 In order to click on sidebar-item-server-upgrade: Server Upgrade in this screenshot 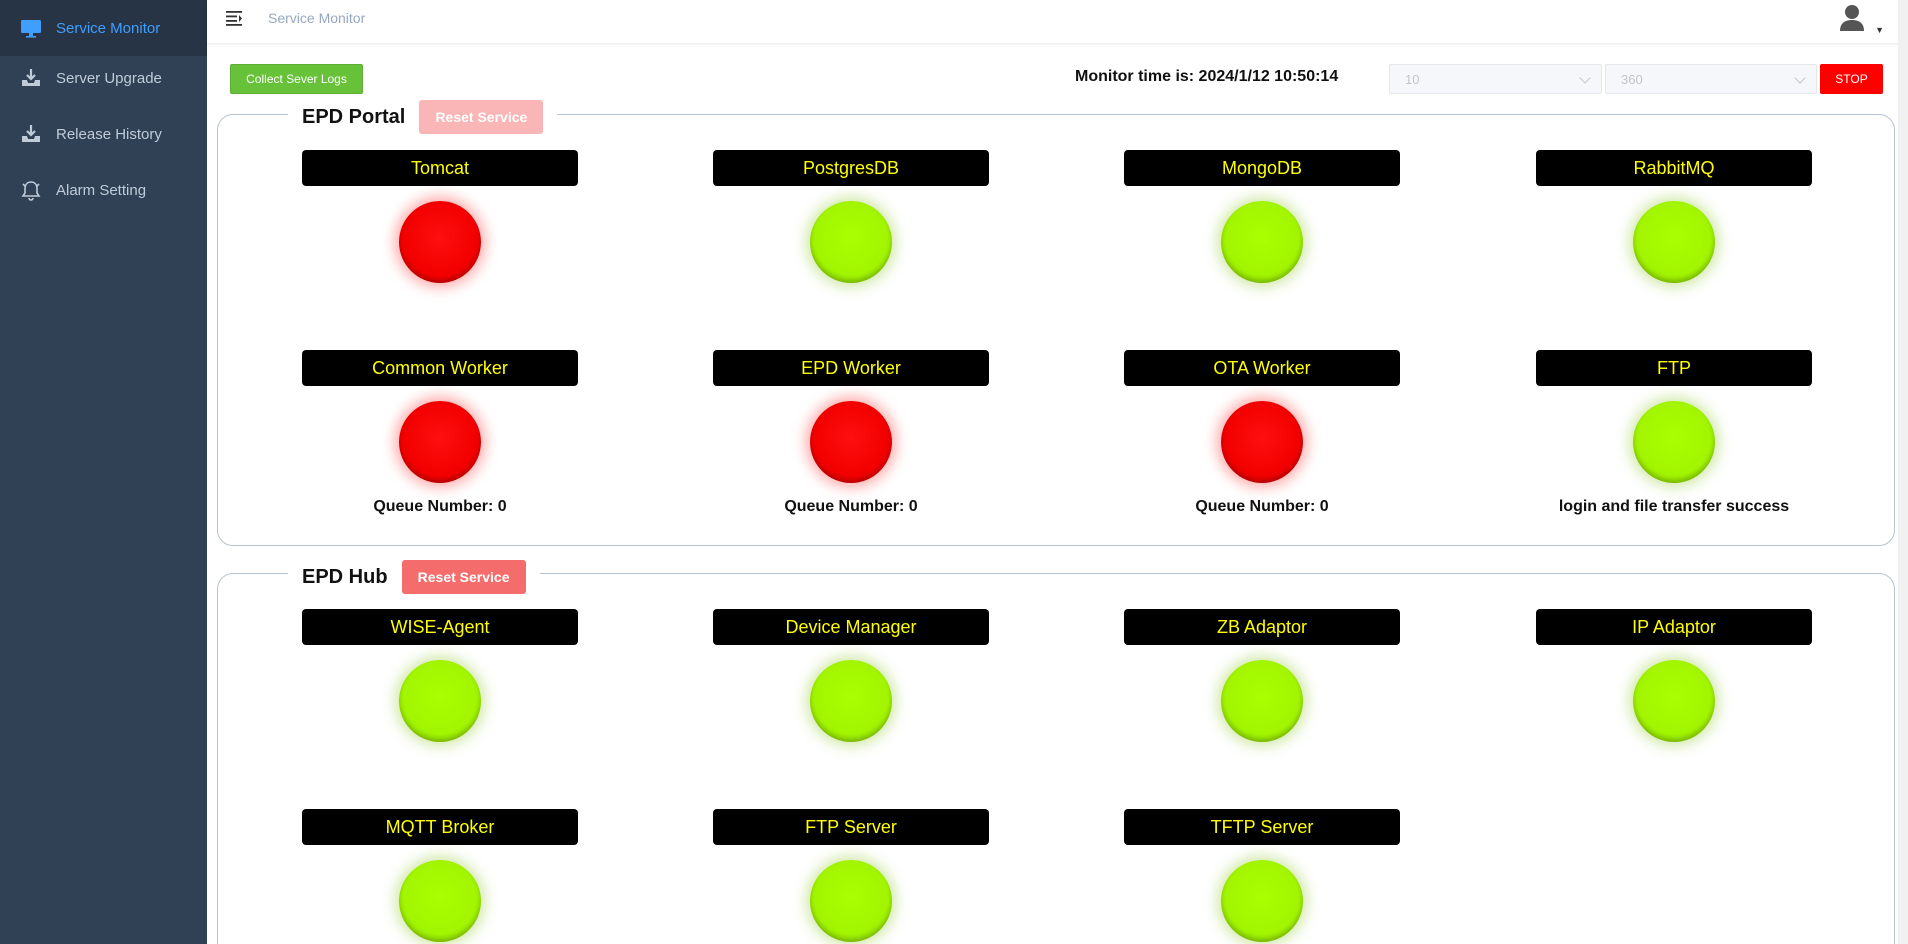, I will do `click(103, 78)`.